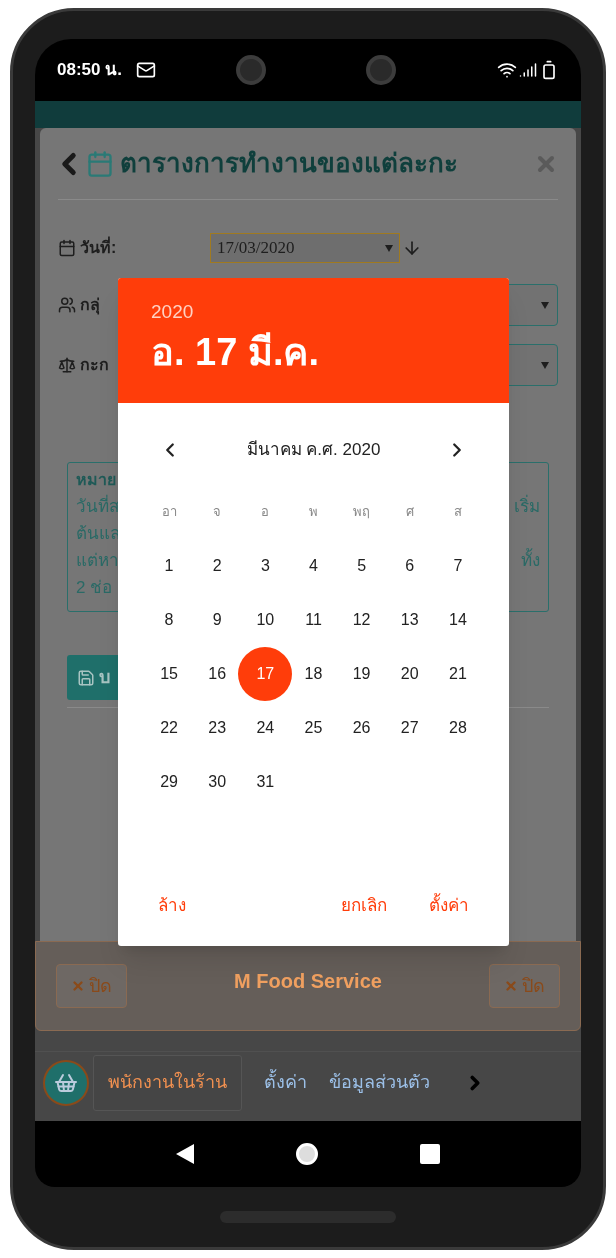 The image size is (616, 1258). I want to click on weekday-label: ส, so click(457, 512).